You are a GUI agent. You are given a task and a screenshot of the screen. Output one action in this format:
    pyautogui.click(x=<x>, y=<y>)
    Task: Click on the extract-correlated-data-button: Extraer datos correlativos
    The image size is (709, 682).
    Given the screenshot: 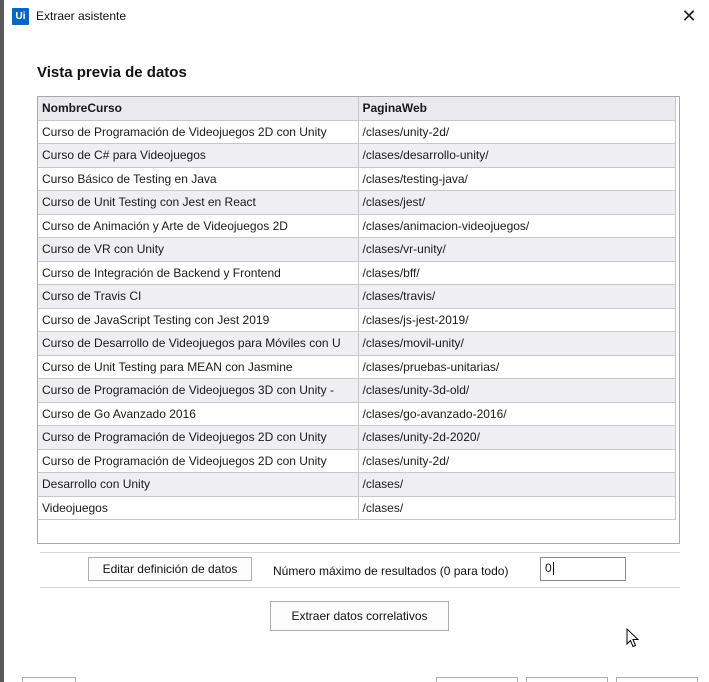 What is the action you would take?
    pyautogui.click(x=359, y=616)
    